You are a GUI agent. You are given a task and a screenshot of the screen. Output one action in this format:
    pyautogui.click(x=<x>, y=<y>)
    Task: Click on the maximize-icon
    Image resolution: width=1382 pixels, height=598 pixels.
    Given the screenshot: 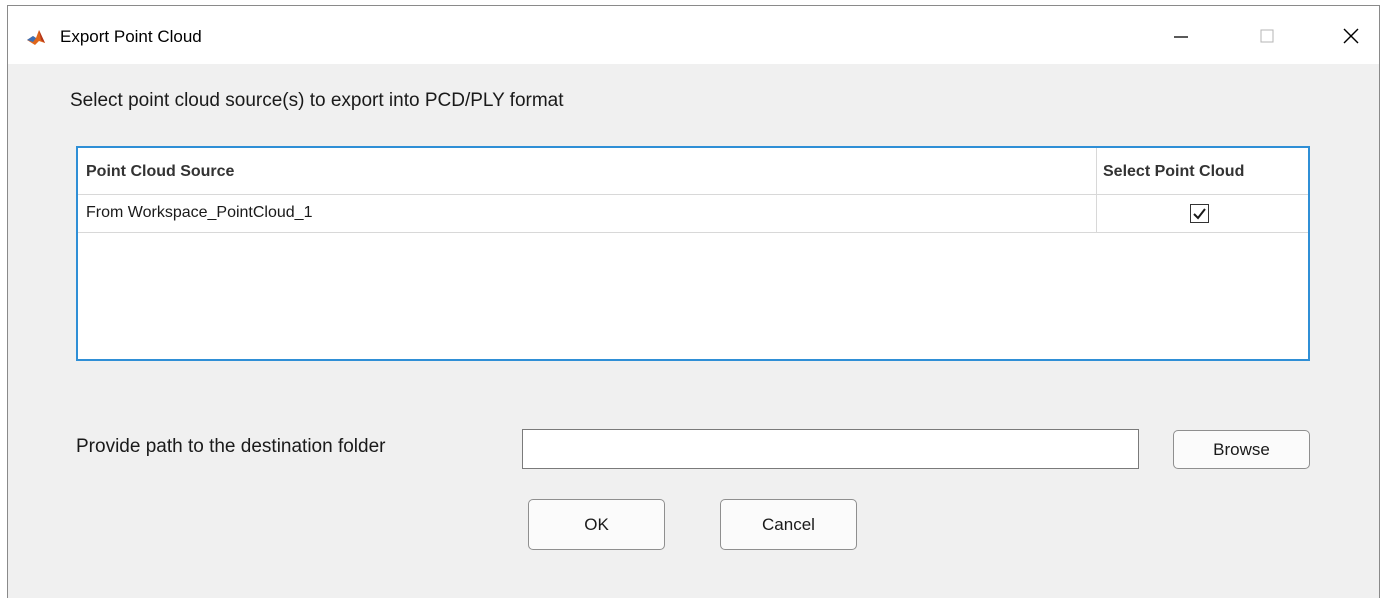 What is the action you would take?
    pyautogui.click(x=1267, y=36)
    